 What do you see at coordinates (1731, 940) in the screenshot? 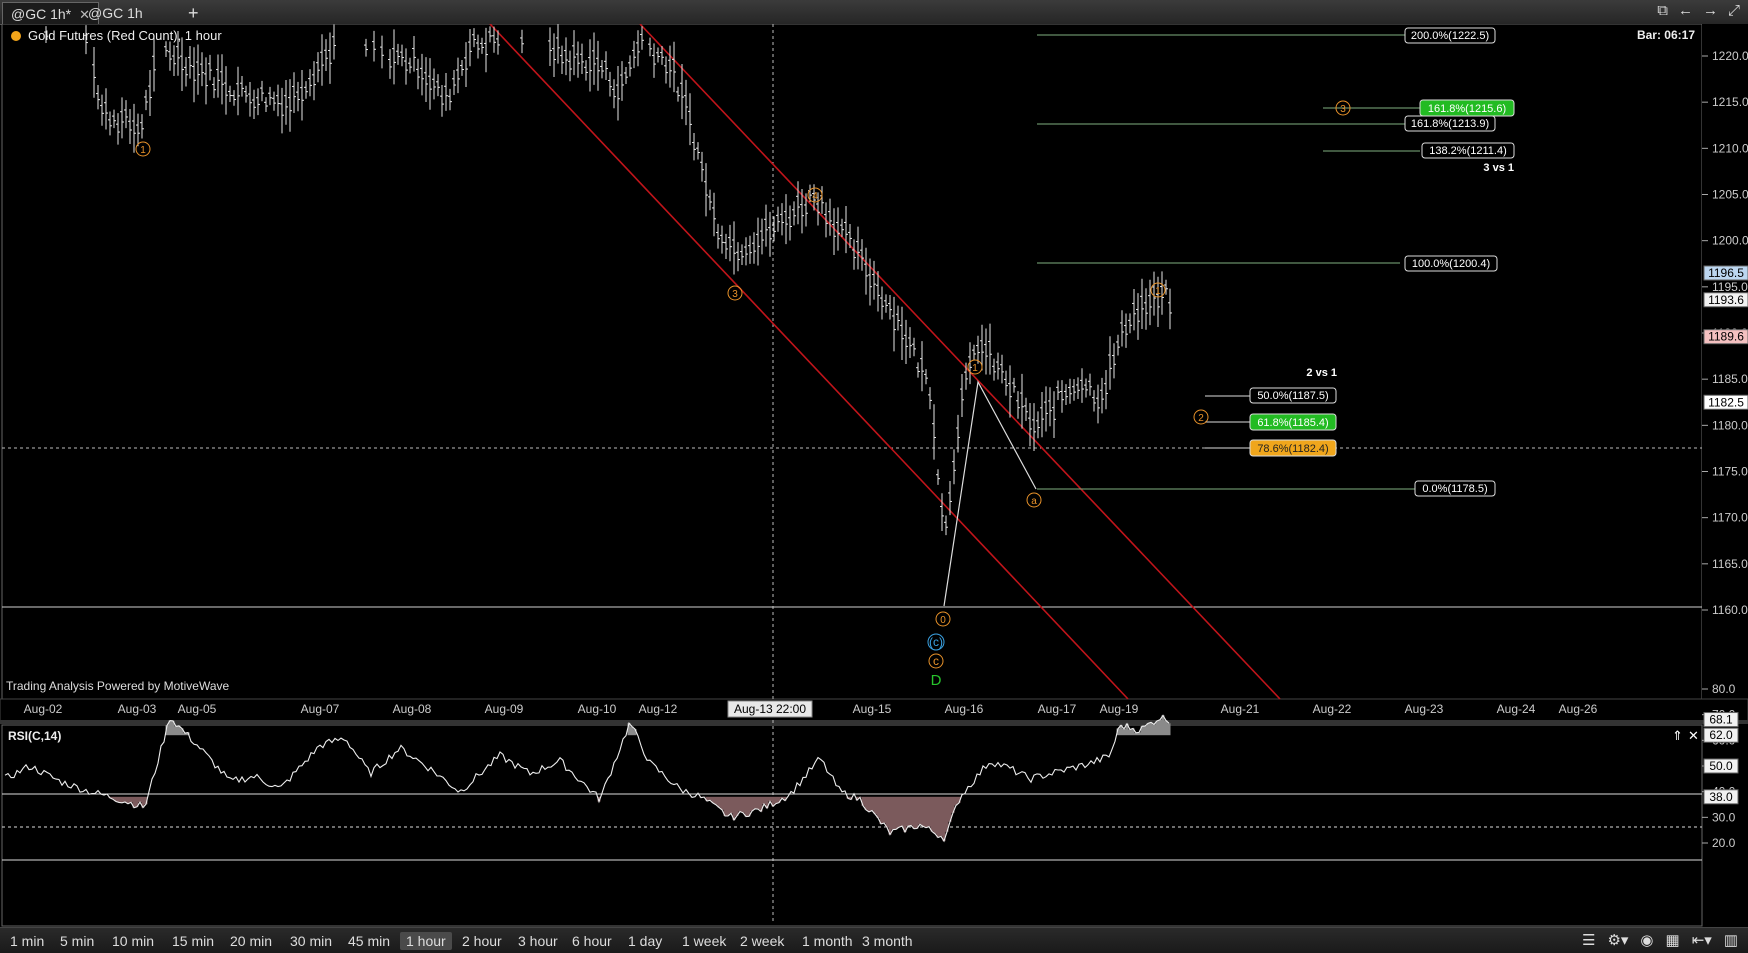
I see `bar-chart-icon: ▥` at bounding box center [1731, 940].